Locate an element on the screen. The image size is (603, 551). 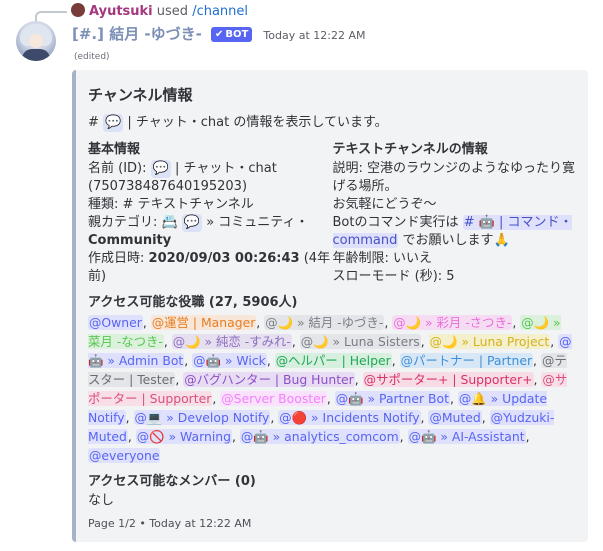
role-mention: @🤖 » AI-Assistant is located at coordinates (466, 436).